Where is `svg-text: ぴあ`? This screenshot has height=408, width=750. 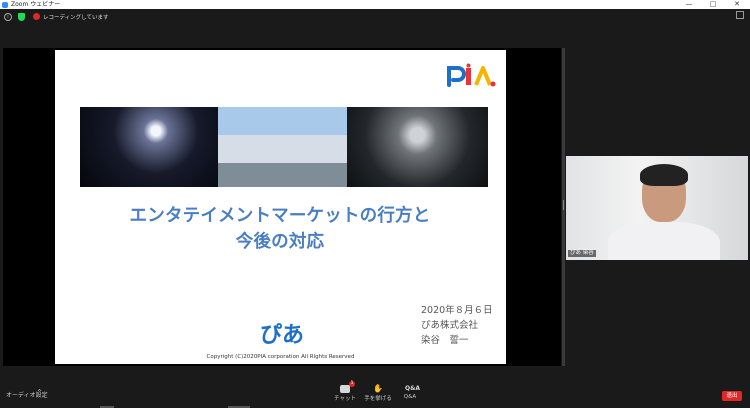 svg-text: ぴあ is located at coordinates (282, 335).